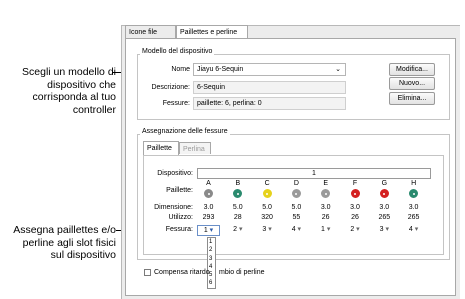 Image resolution: width=465 pixels, height=299 pixels. I want to click on slot-row-label: Fessura:, so click(179, 229).